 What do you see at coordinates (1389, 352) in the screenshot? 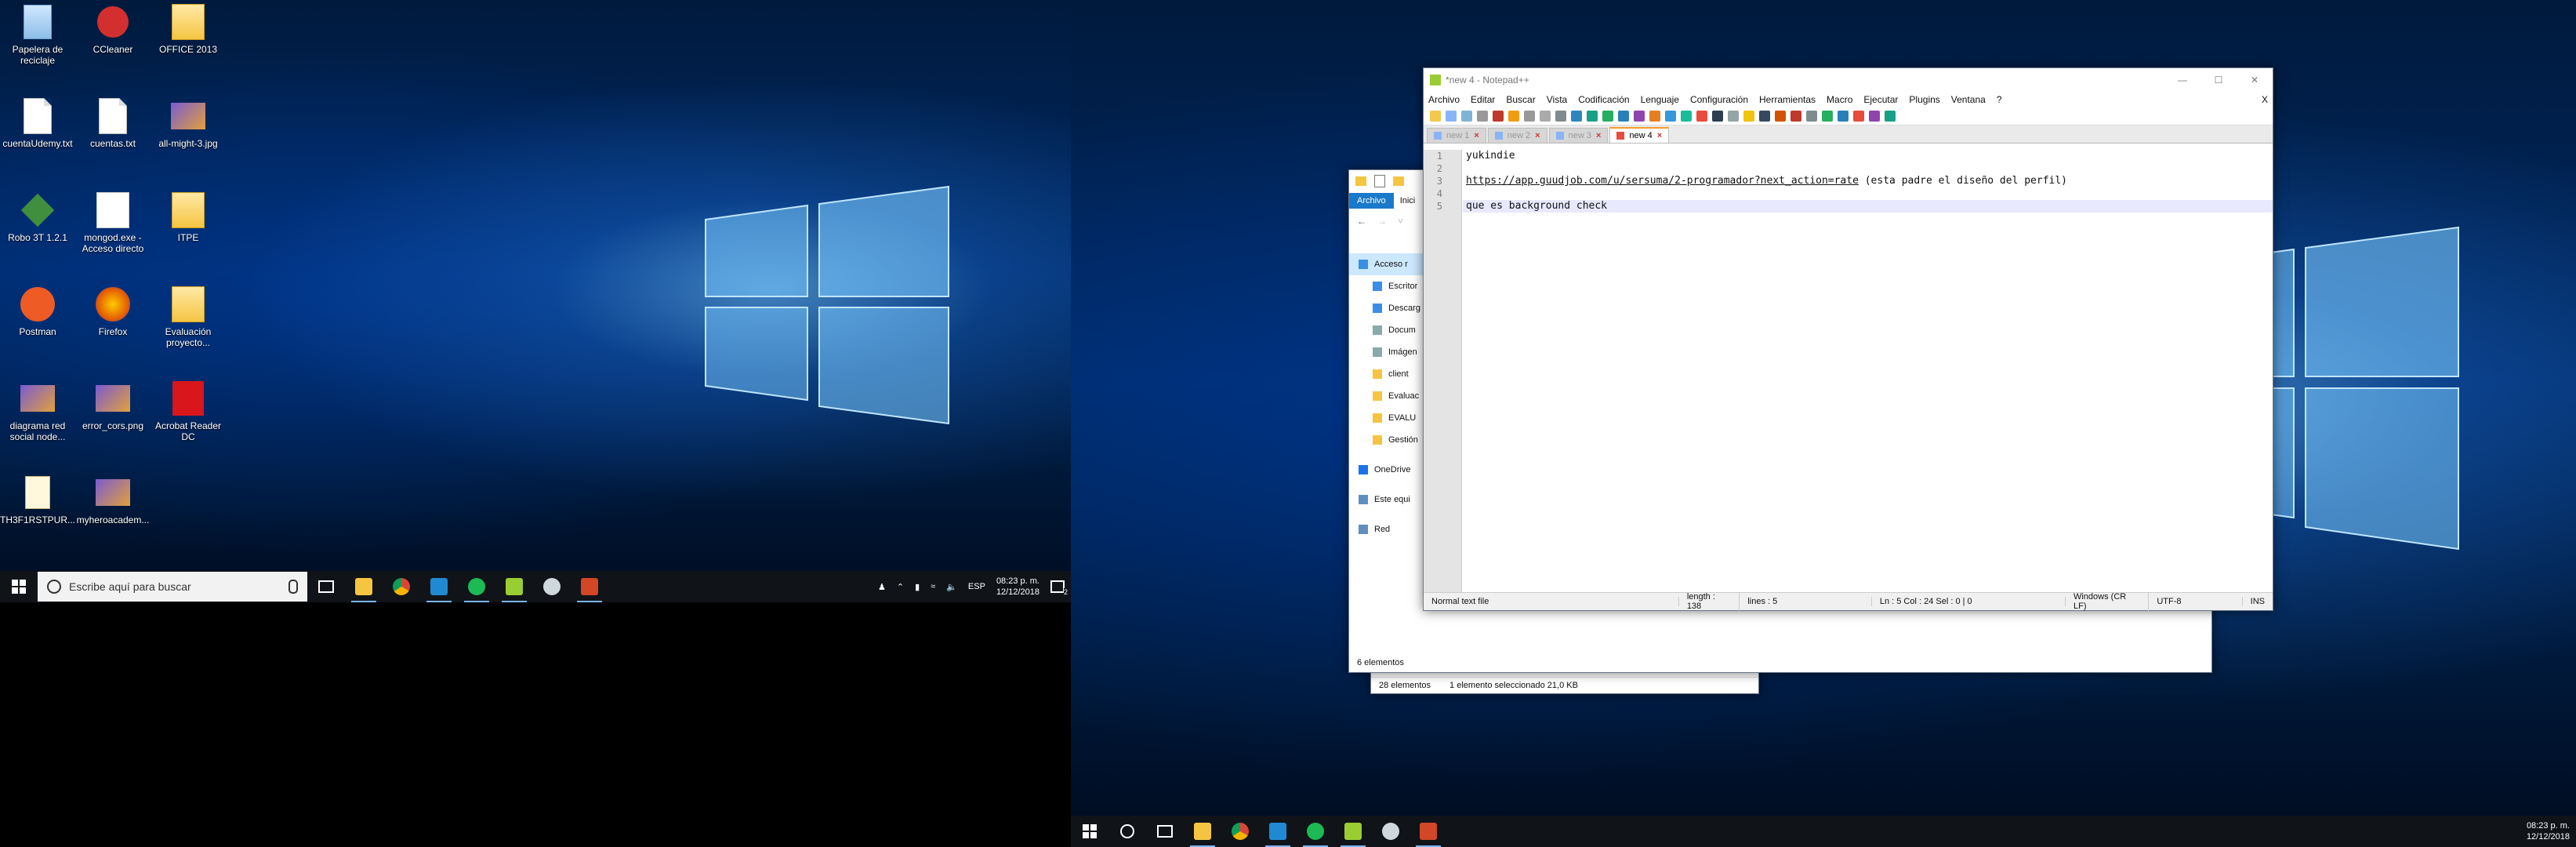
I see `nav-item: Imágen` at bounding box center [1389, 352].